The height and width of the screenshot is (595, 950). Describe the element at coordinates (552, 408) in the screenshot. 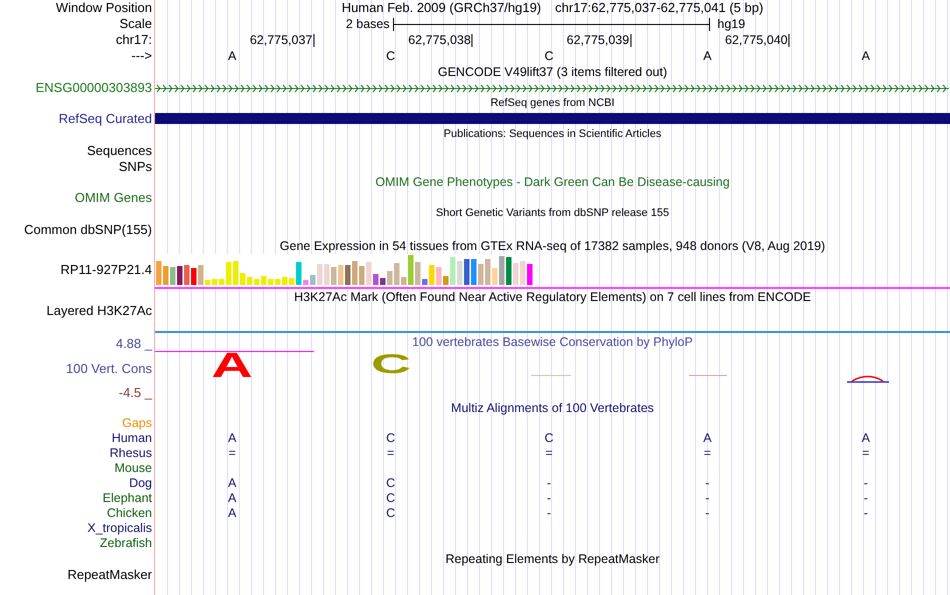

I see `track-title: Multiz Alignments of 100 Vertebrates` at that location.